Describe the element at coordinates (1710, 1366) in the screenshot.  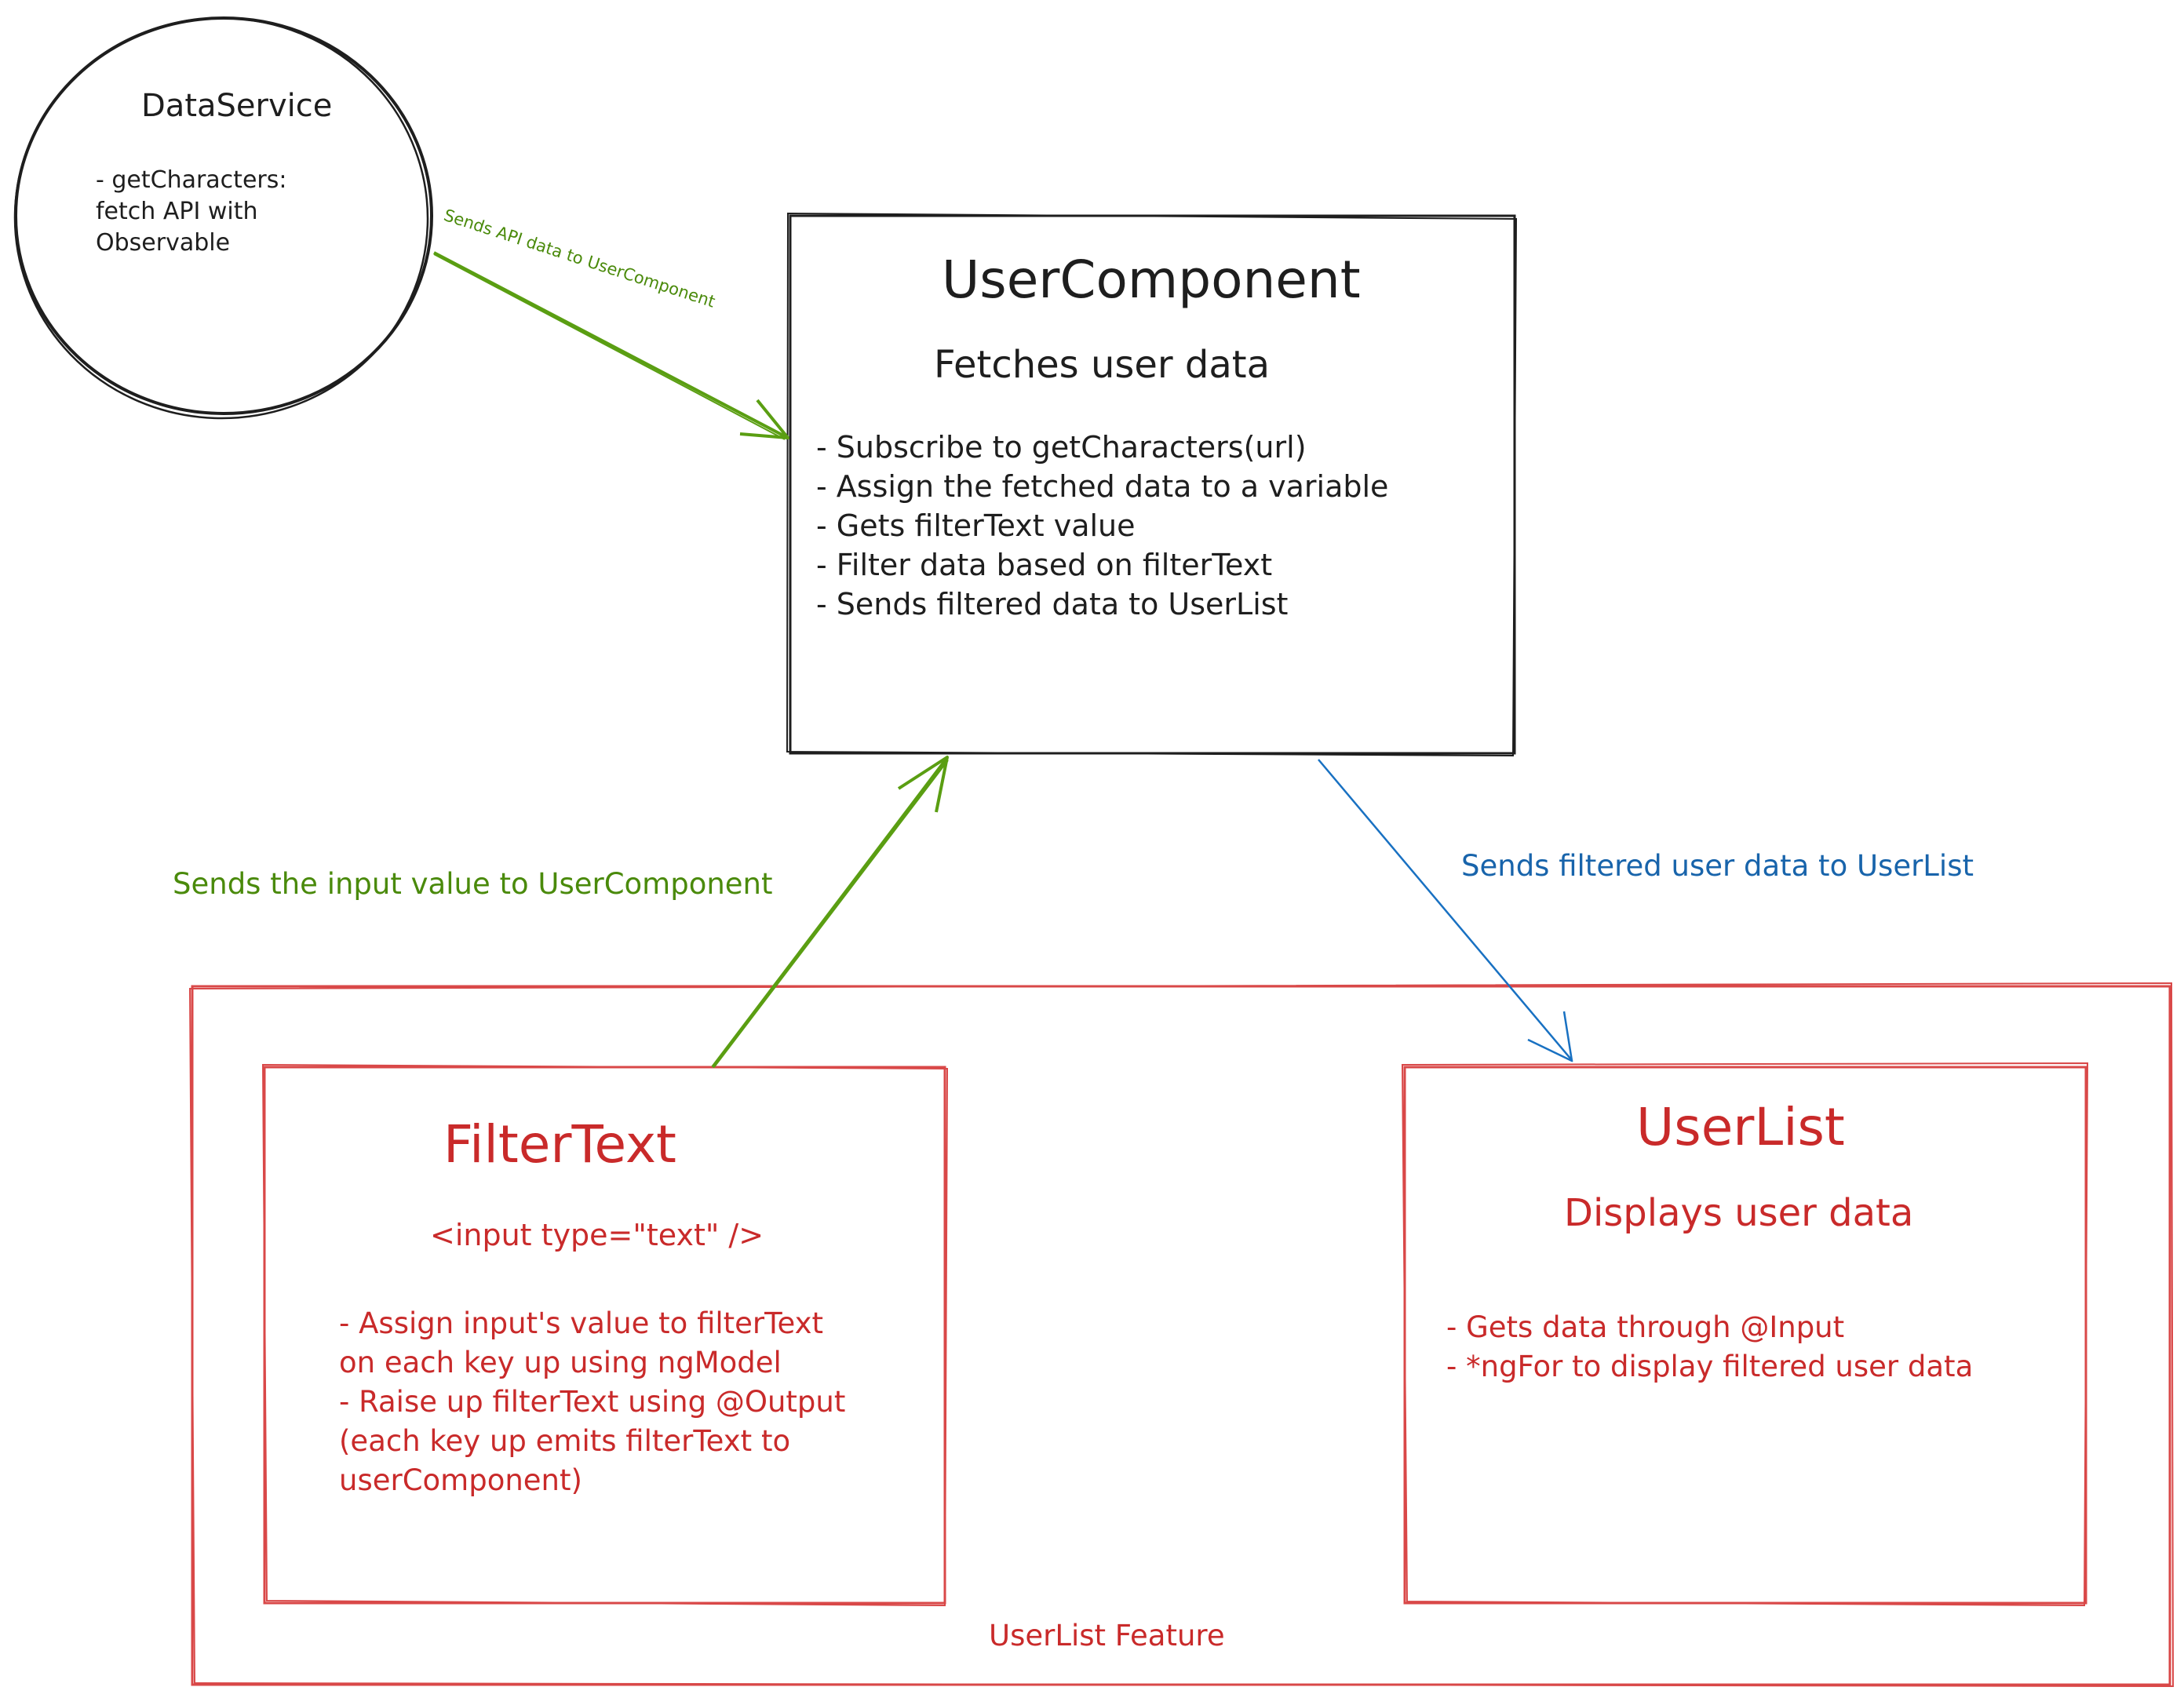
I see `user-list-line-2: - *ngFor to display filtered user data` at that location.